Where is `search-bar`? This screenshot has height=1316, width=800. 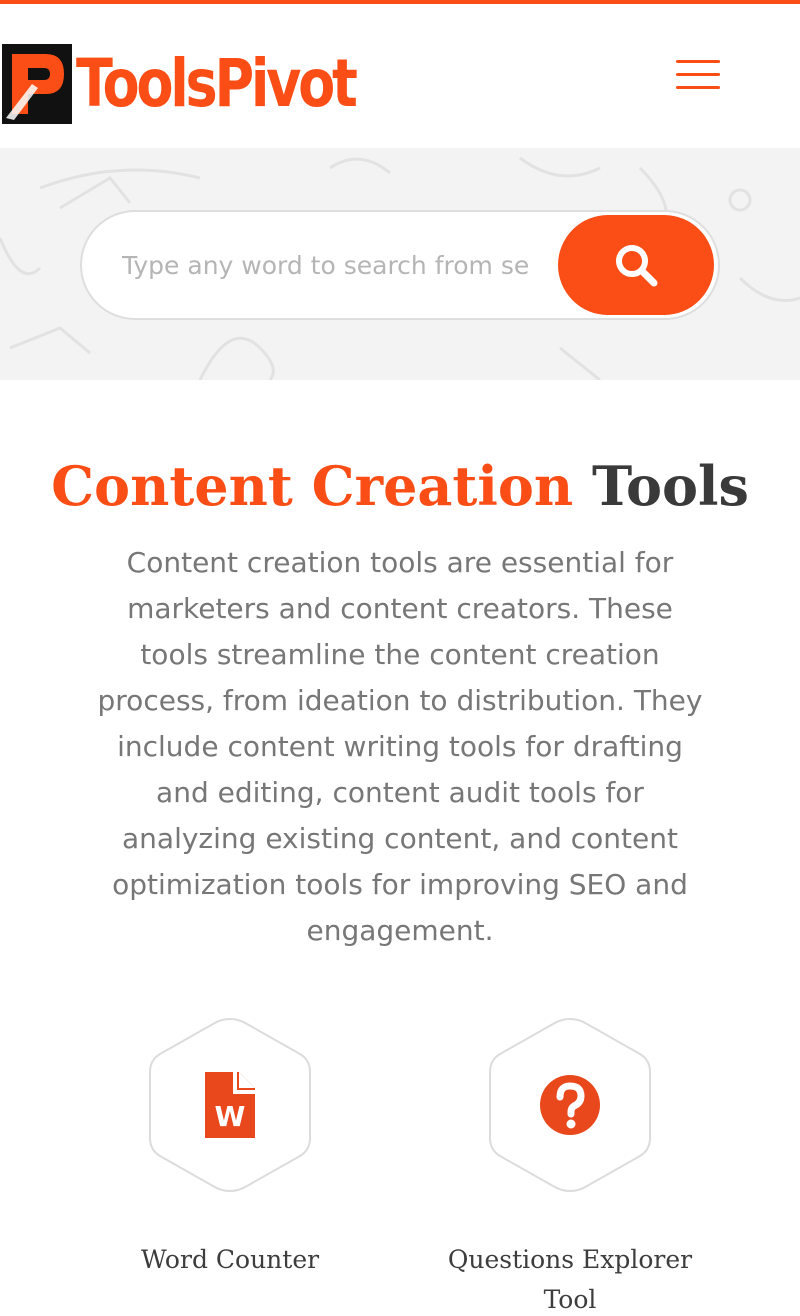 search-bar is located at coordinates (400, 265).